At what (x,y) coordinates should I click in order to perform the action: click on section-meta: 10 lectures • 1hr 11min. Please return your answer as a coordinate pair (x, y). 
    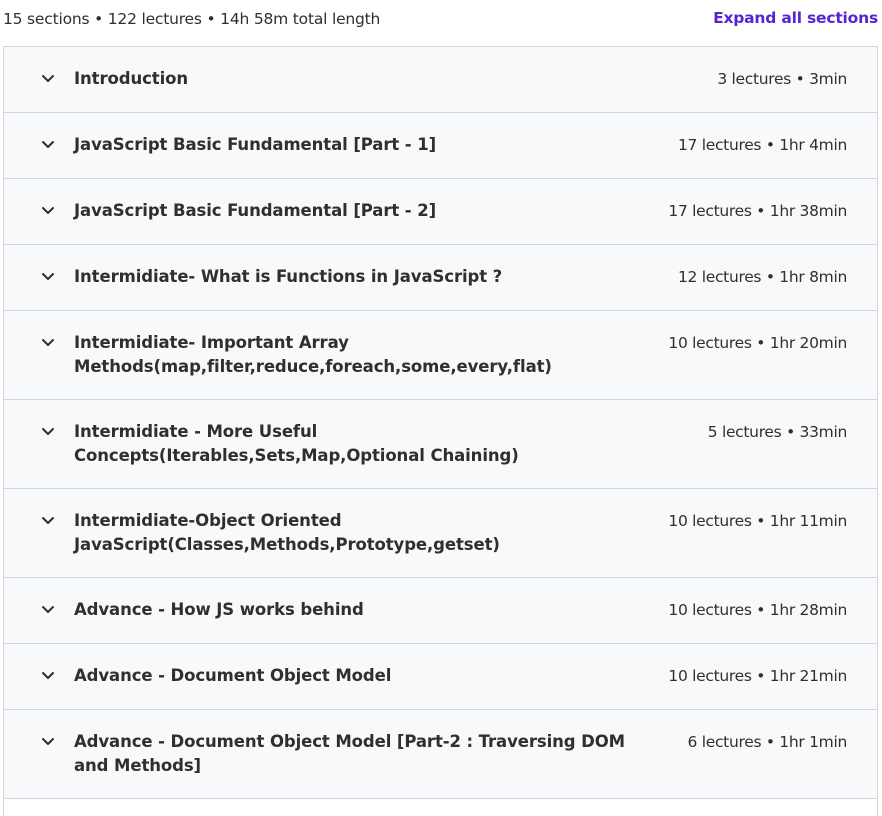
    Looking at the image, I should click on (757, 521).